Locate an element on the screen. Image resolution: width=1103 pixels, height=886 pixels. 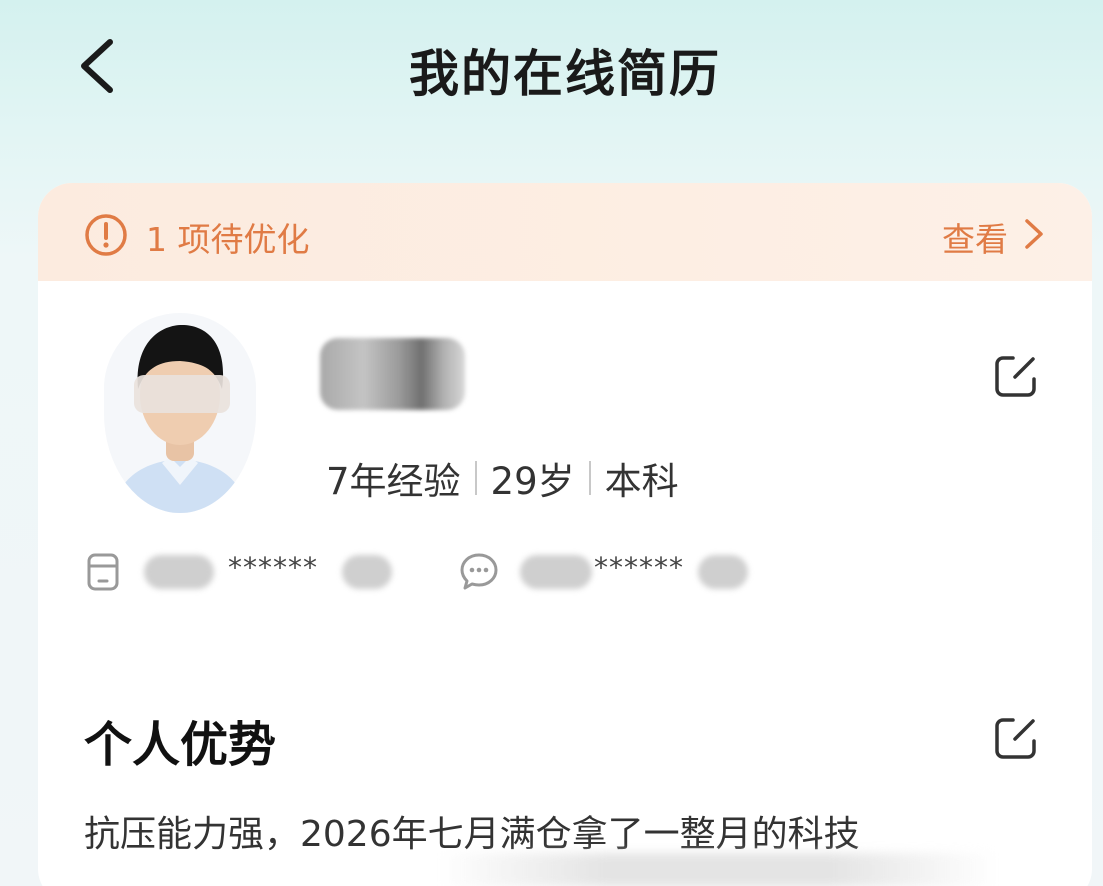
name-placeholder is located at coordinates (392, 374).